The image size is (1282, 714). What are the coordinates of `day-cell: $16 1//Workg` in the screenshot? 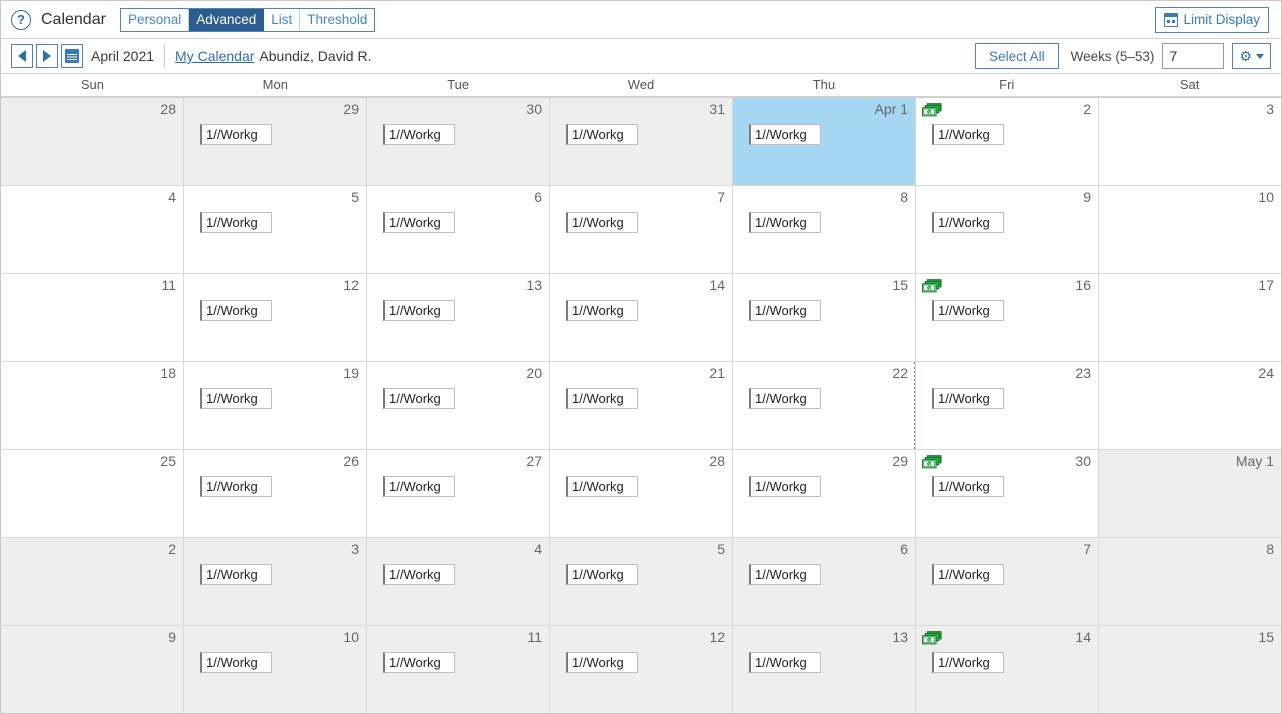 It's located at (1007, 317).